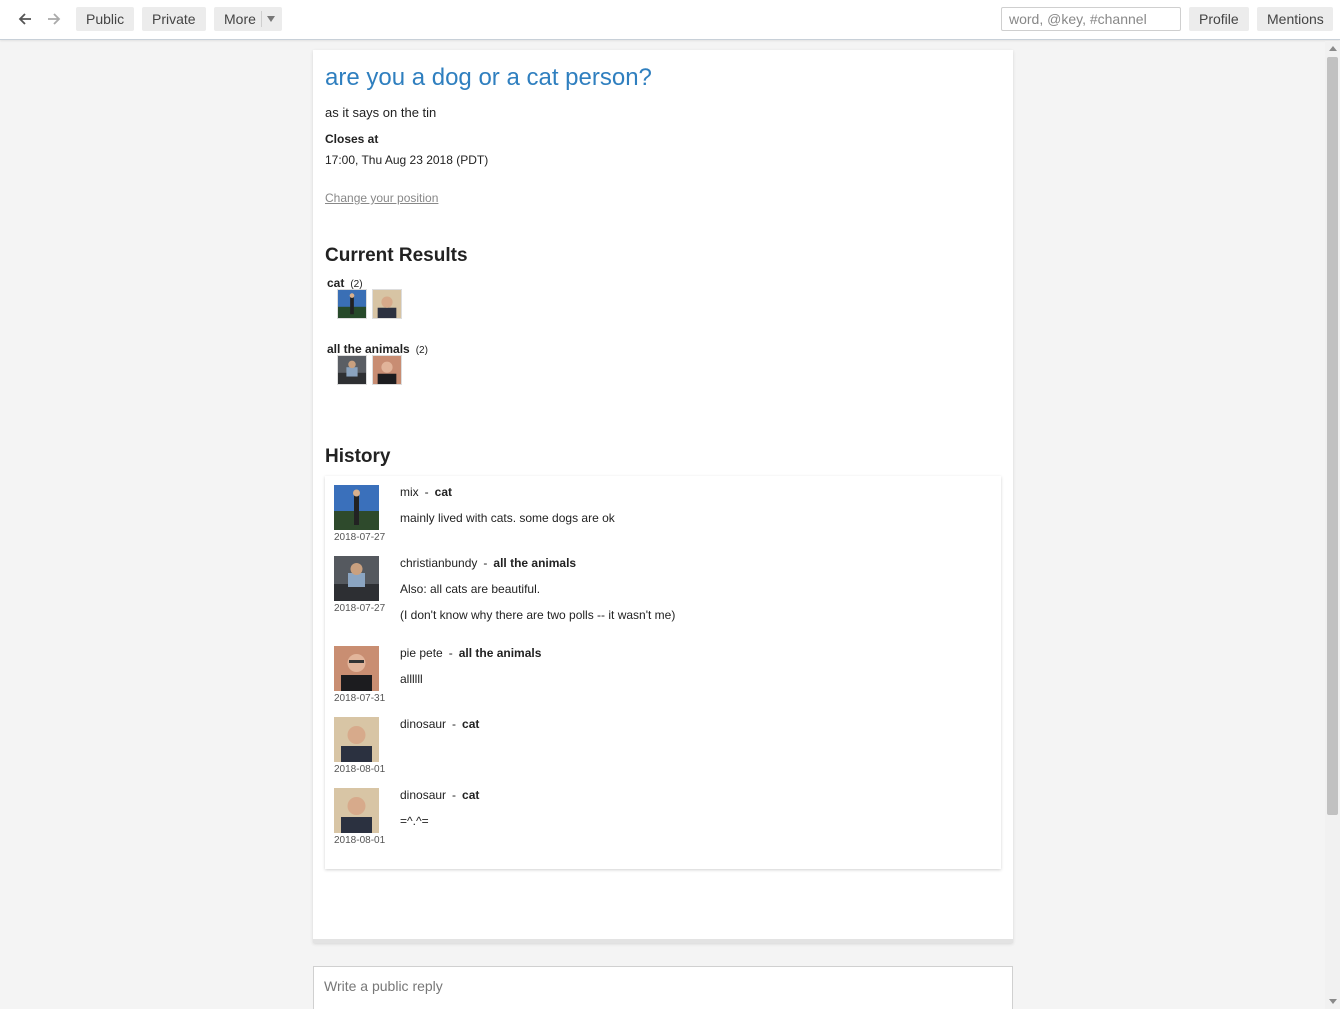 The height and width of the screenshot is (1009, 1340). I want to click on result-label: all the animals, so click(368, 349).